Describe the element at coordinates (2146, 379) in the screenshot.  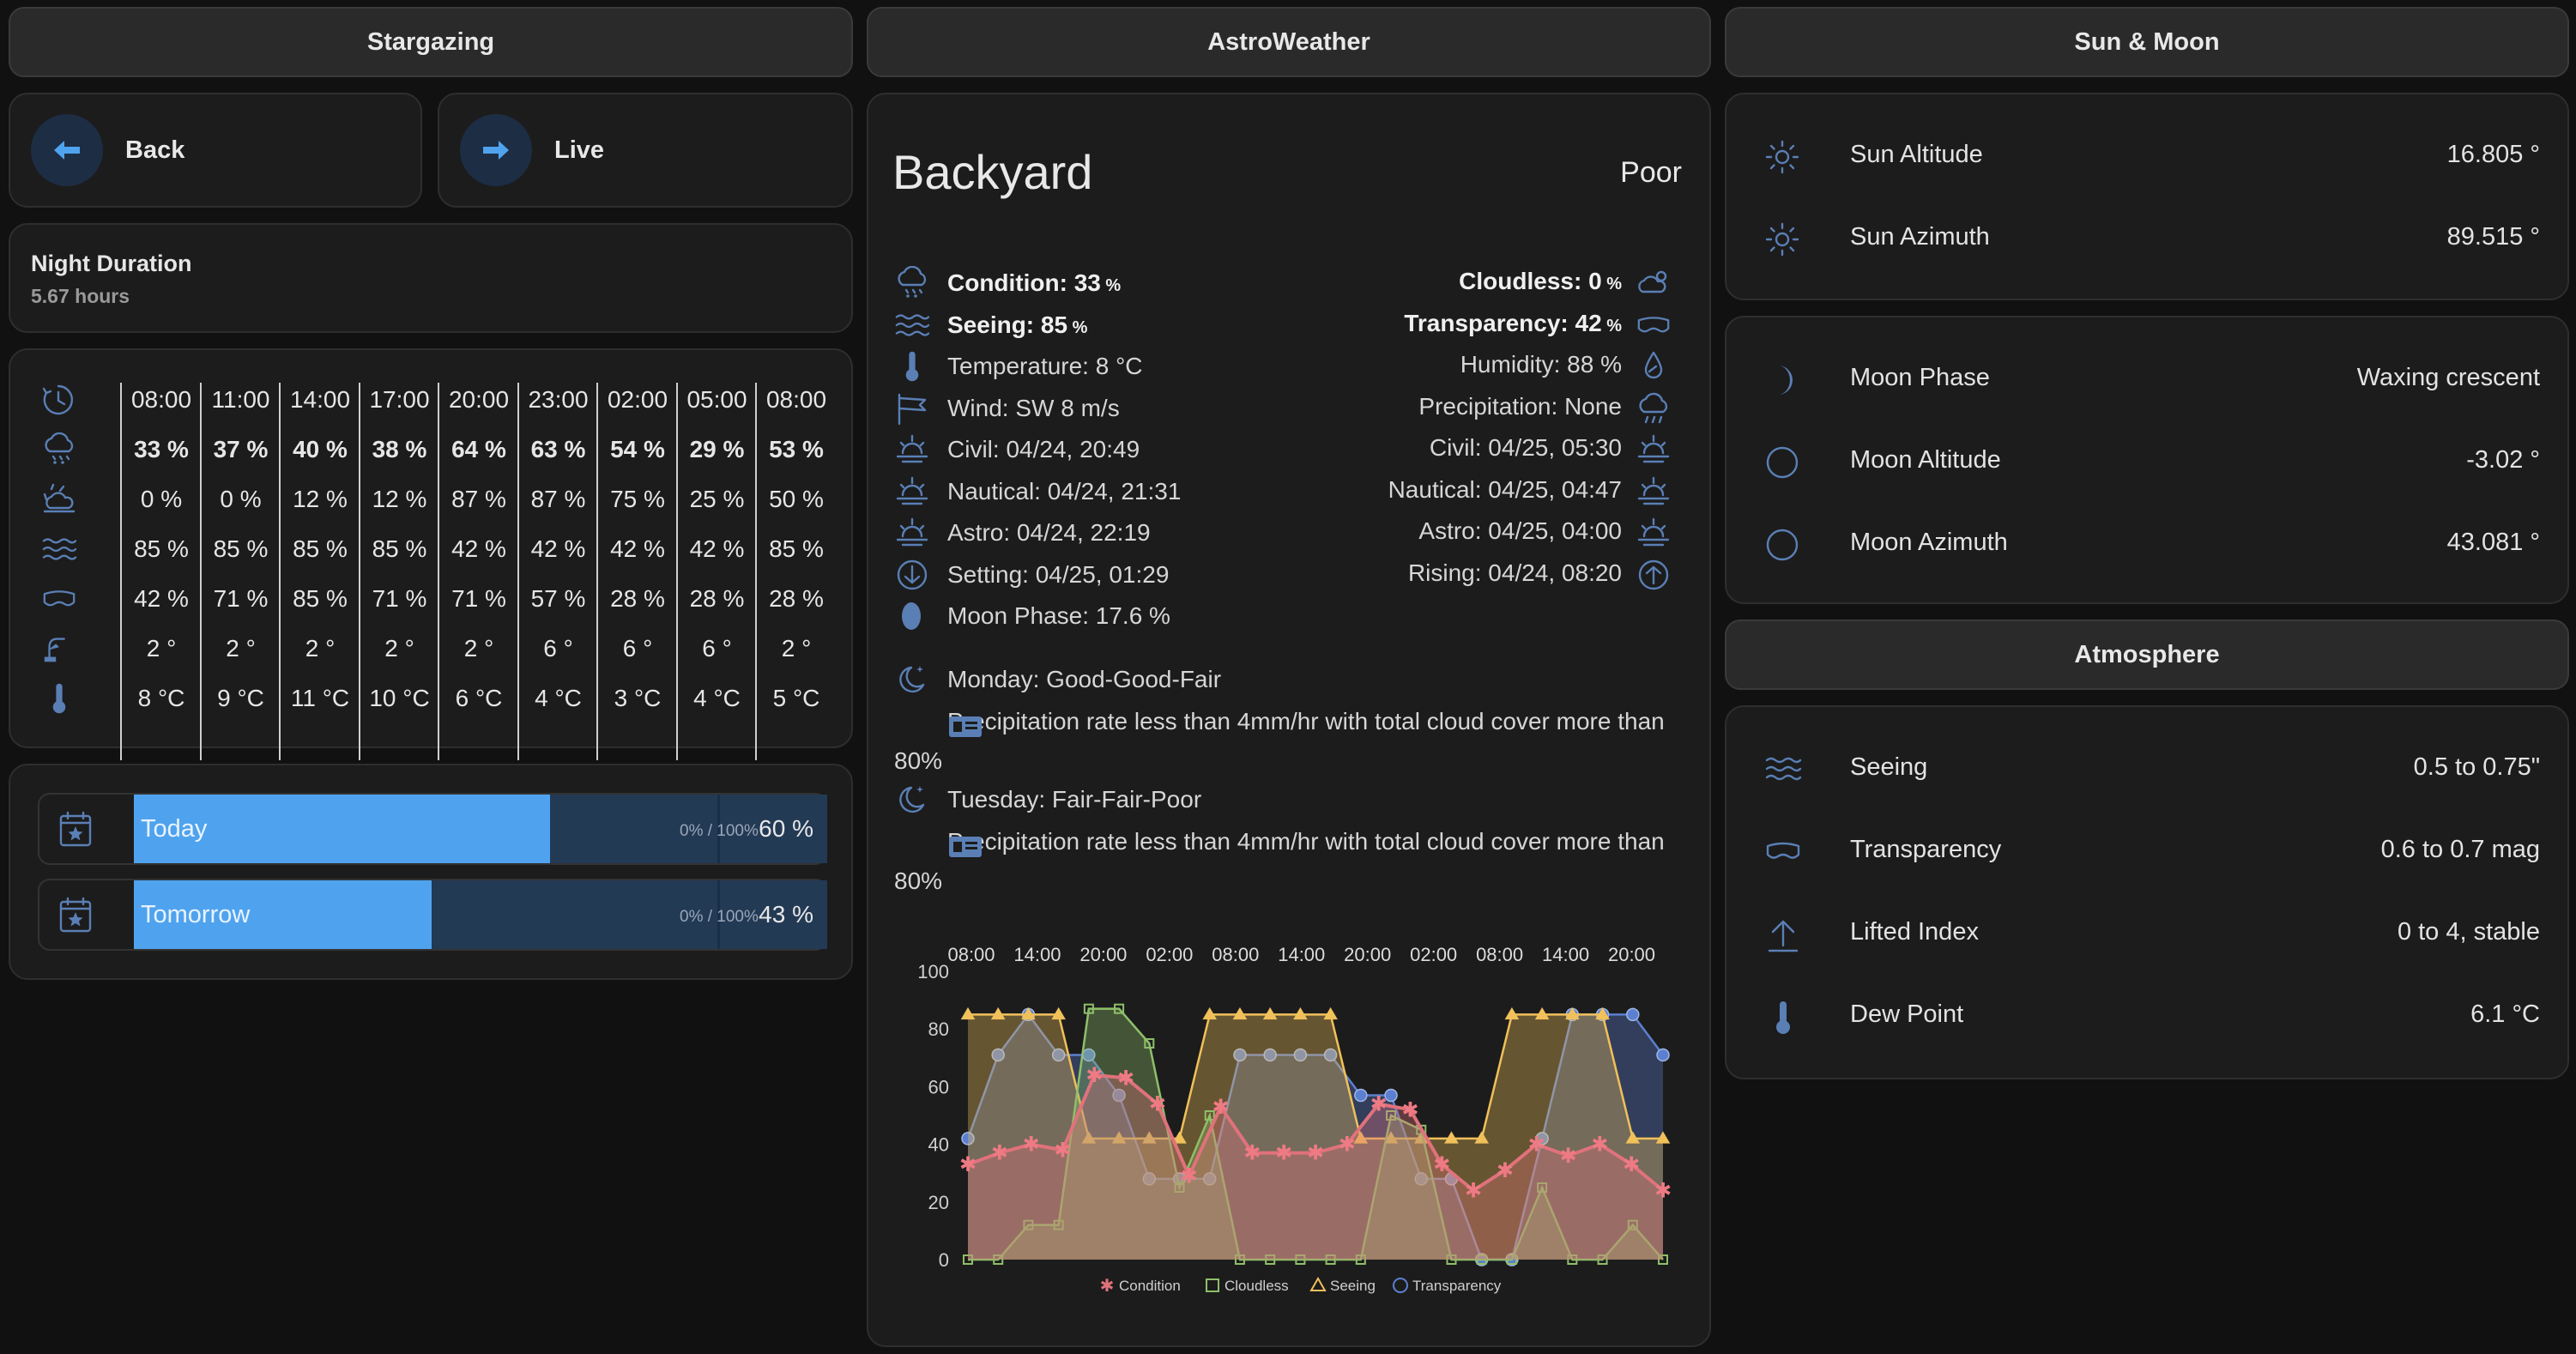
I see `moon-phase-row: Moon Phase Waxing crescent` at that location.